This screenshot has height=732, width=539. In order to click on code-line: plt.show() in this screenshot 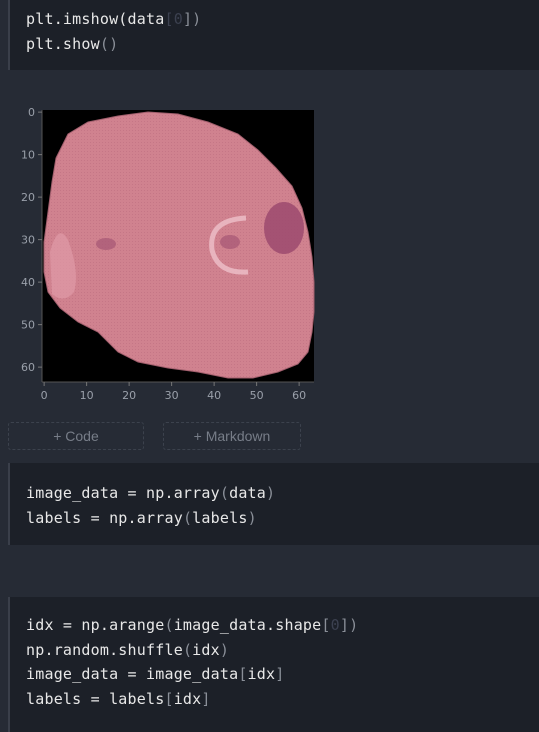, I will do `click(72, 43)`.